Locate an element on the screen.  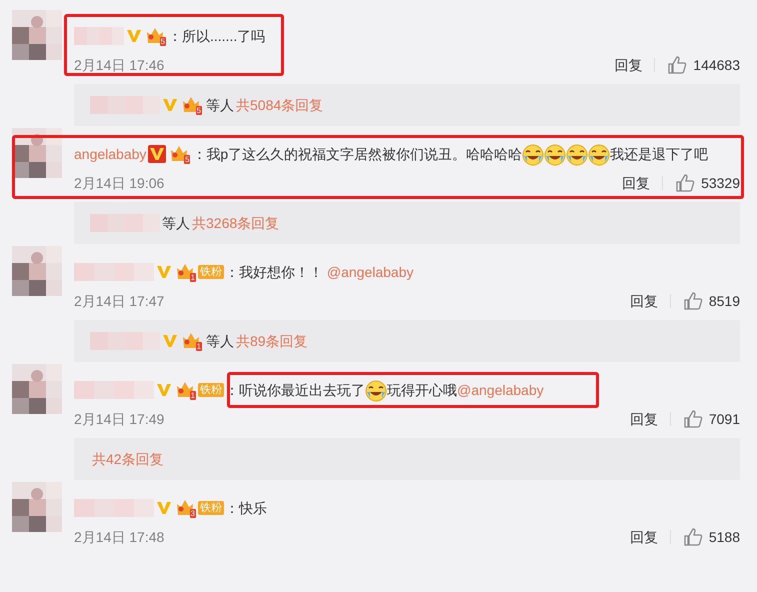
timestamp: 2月14日 17:47 is located at coordinates (119, 301).